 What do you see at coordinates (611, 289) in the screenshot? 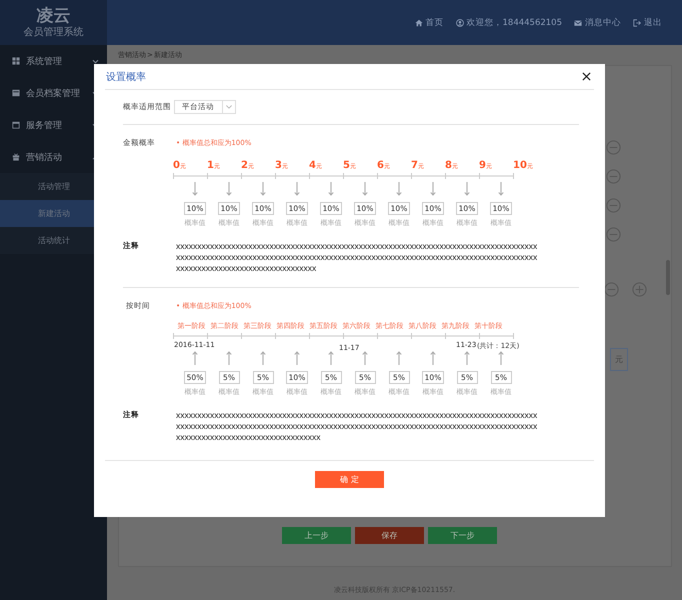
I see `minus-circle-icon` at bounding box center [611, 289].